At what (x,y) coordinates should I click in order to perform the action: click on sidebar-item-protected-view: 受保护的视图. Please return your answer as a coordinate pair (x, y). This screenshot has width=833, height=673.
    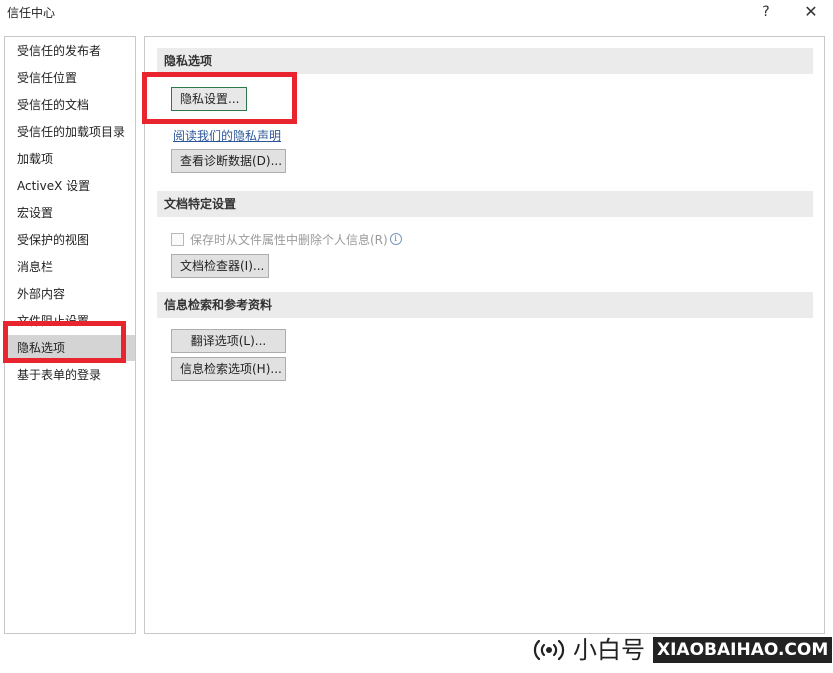
    Looking at the image, I should click on (70, 240).